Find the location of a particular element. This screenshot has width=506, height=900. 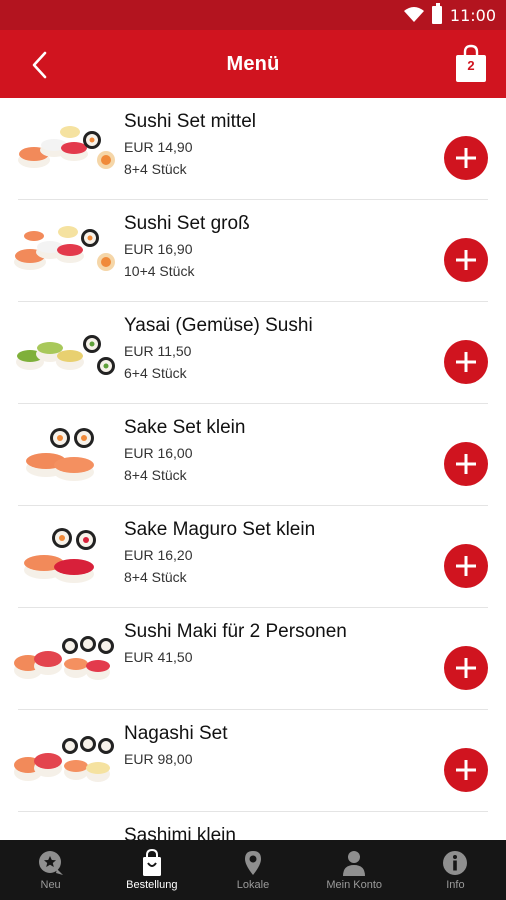

nav-label: Neu is located at coordinates (50, 885).